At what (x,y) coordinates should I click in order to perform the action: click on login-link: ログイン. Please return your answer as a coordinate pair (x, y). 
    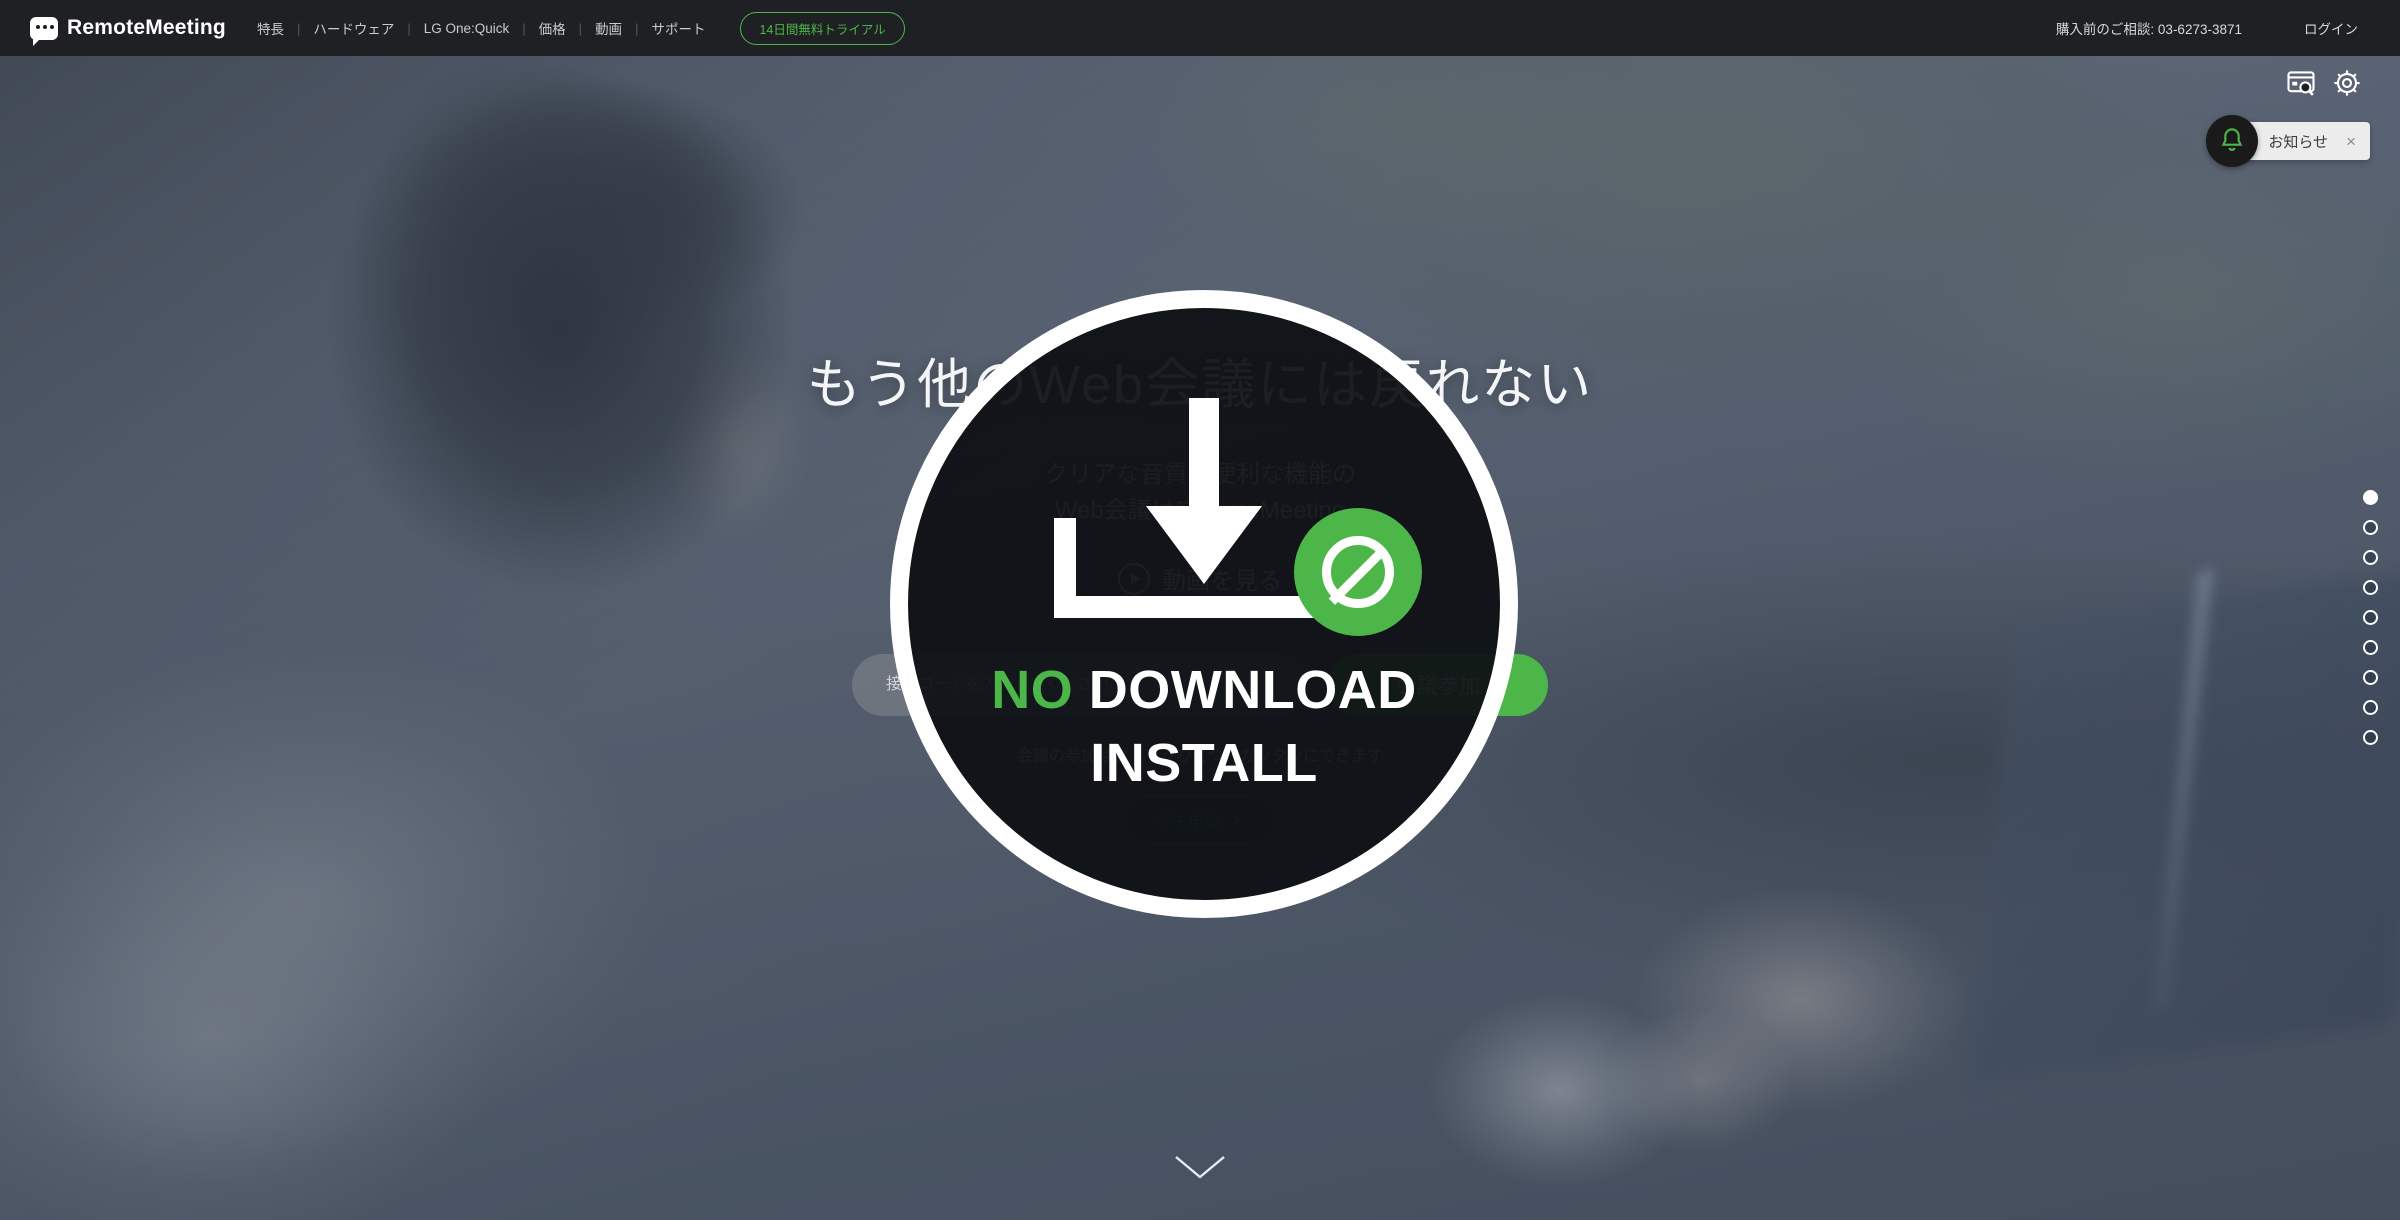
    Looking at the image, I should click on (2331, 28).